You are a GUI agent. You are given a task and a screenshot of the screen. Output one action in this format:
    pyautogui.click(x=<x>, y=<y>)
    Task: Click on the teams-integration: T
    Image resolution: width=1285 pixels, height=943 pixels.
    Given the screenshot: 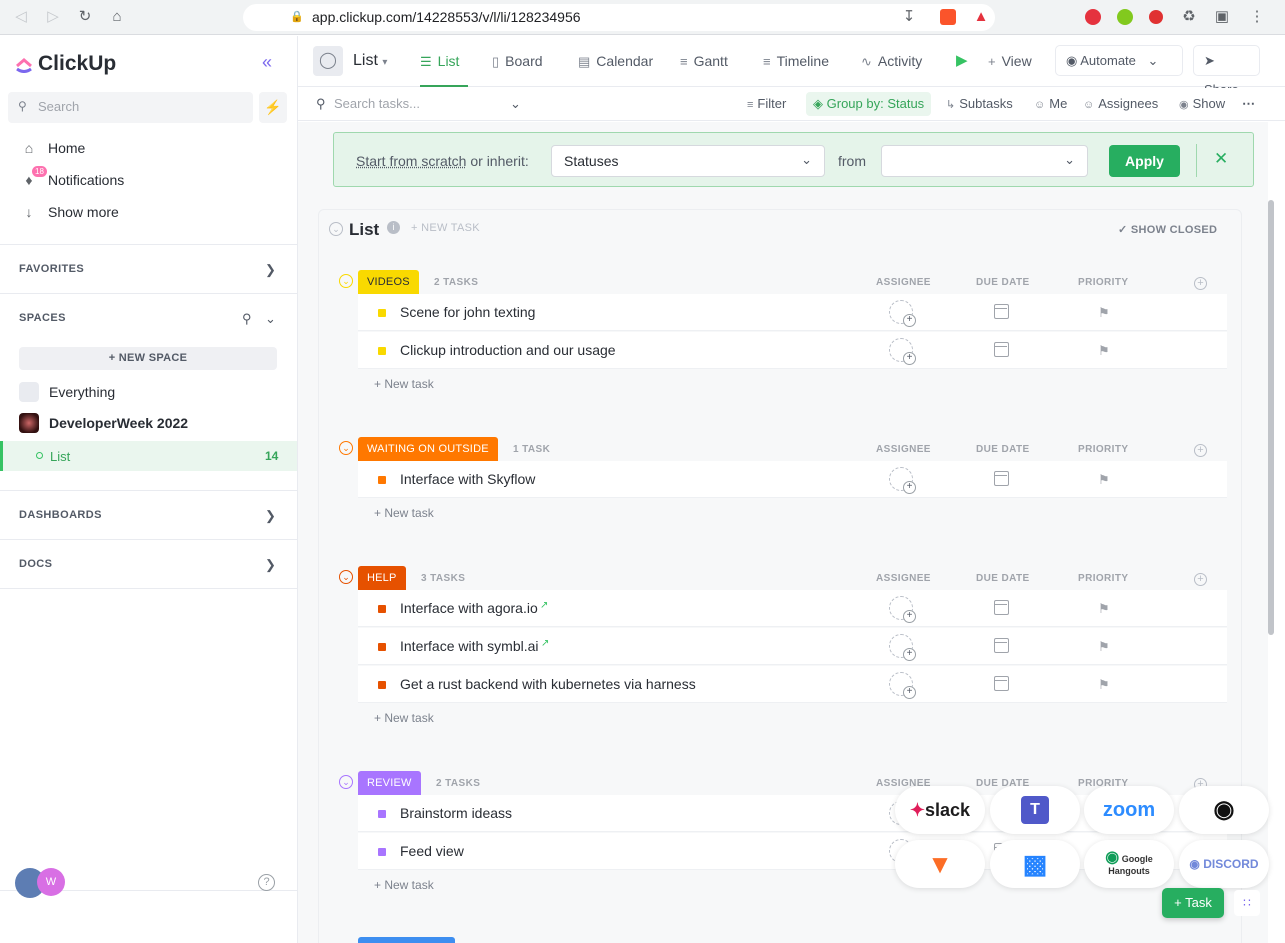 What is the action you would take?
    pyautogui.click(x=1035, y=810)
    